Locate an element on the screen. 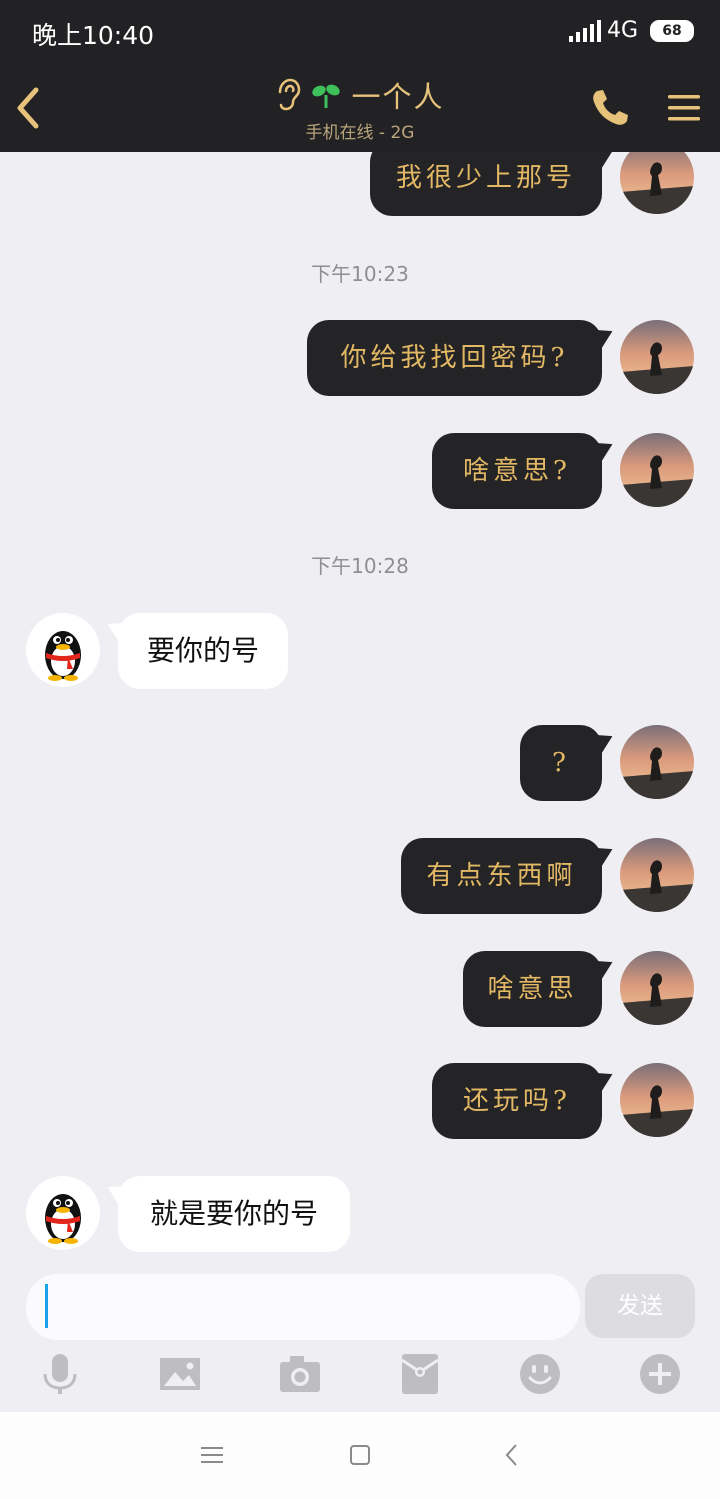 The height and width of the screenshot is (1499, 720). network-type: 4G is located at coordinates (622, 30).